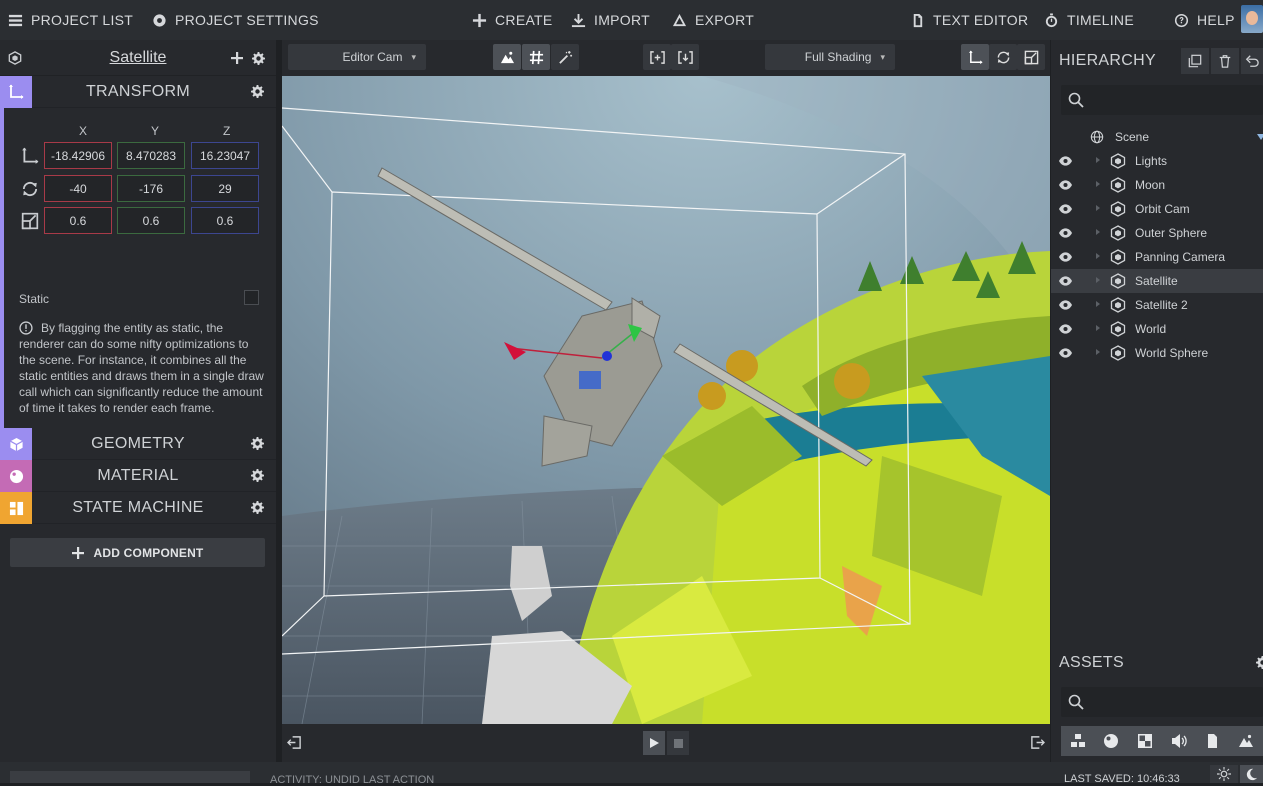 This screenshot has width=1263, height=786. I want to click on tree-item: Satellite 2, so click(1157, 305).